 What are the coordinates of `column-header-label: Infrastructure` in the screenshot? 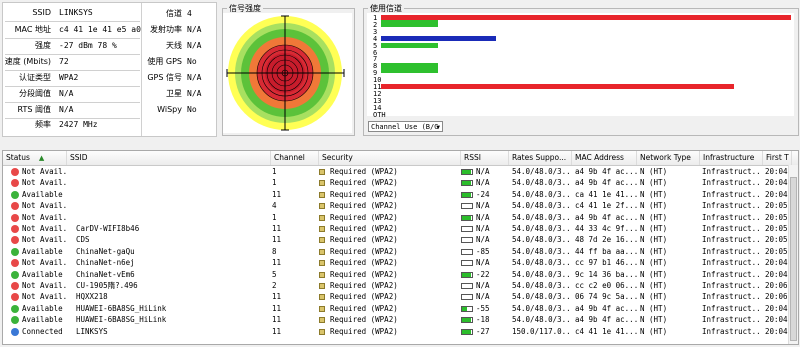 It's located at (729, 157).